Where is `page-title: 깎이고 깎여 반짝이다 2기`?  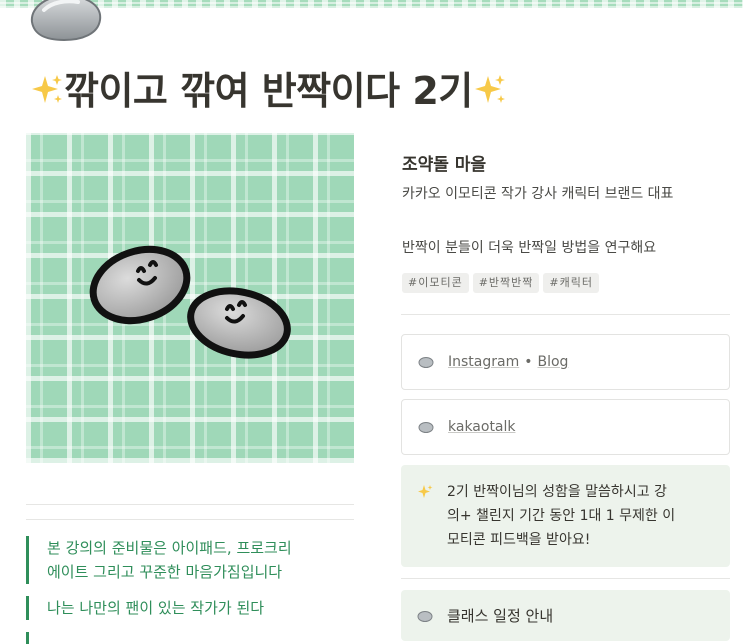 page-title: 깎이고 깎여 반짝이다 2기 is located at coordinates (268, 87).